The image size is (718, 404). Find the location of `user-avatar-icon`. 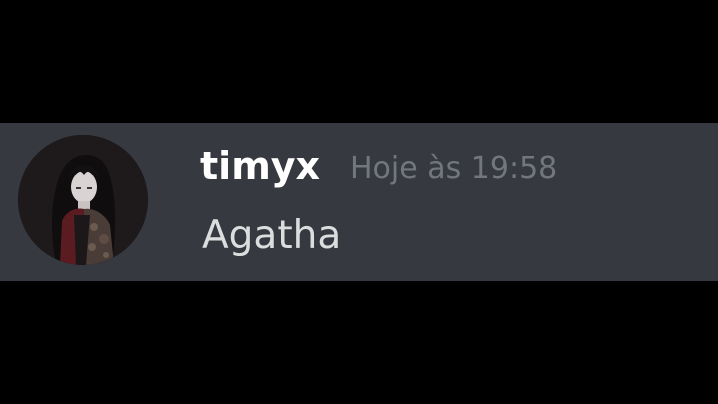

user-avatar-icon is located at coordinates (83, 200).